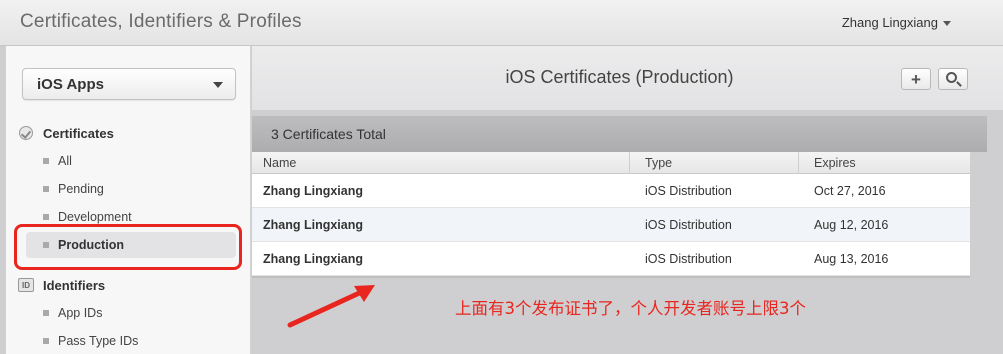 This screenshot has height=354, width=1003. I want to click on cell-expires: Oct 27, 2016, so click(850, 191).